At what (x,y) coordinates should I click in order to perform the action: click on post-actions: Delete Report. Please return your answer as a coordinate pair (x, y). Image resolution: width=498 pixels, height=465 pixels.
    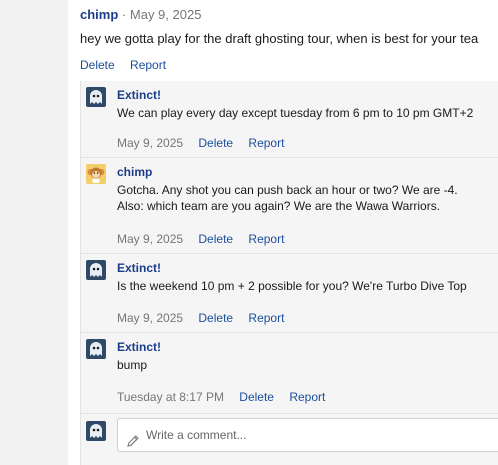
    Looking at the image, I should click on (129, 65).